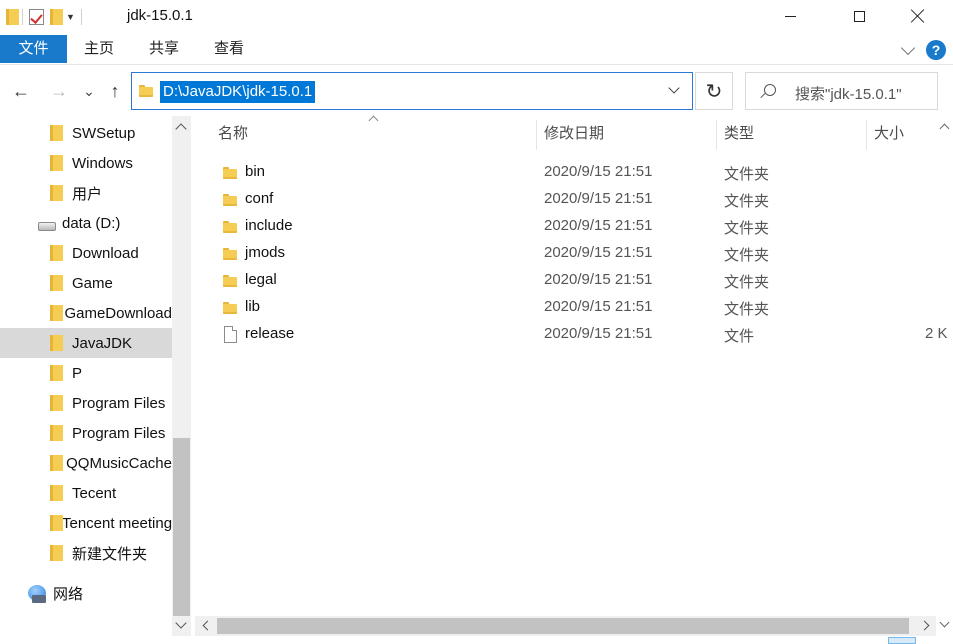 This screenshot has height=644, width=953. Describe the element at coordinates (574, 134) in the screenshot. I see `column-header-date: 修改日期` at that location.